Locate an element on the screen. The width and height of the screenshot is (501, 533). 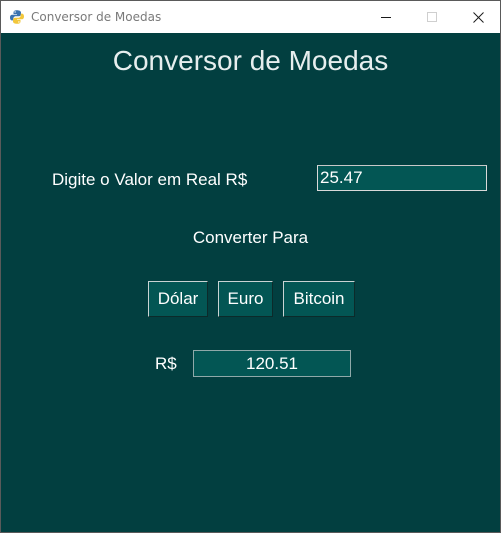
minimize-icon is located at coordinates (386, 17).